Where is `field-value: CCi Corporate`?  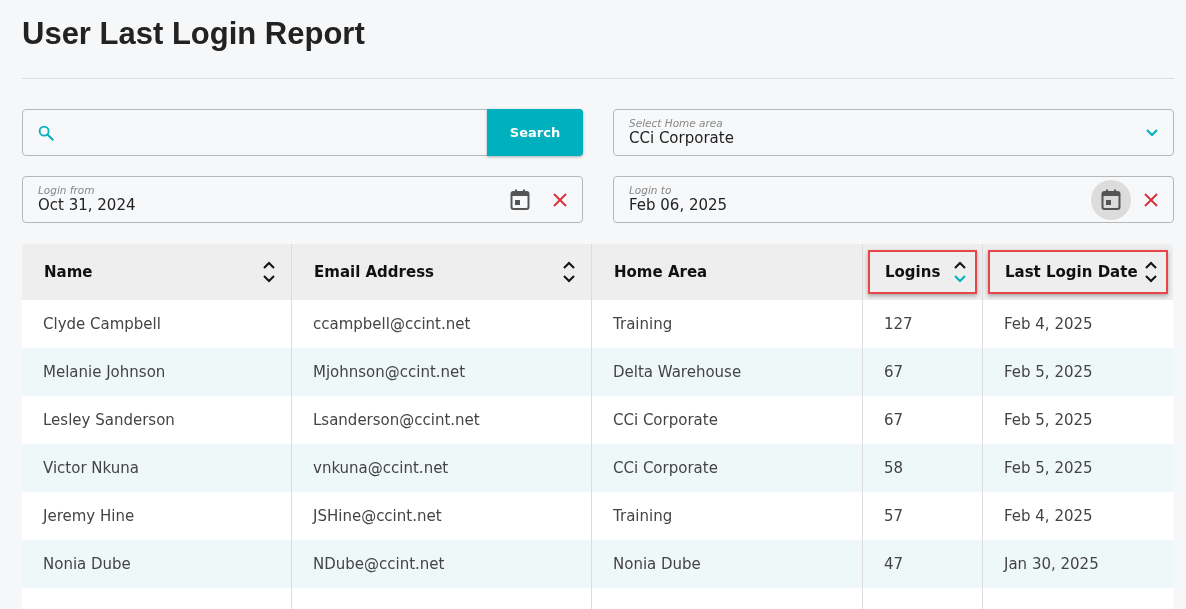
field-value: CCi Corporate is located at coordinates (682, 138).